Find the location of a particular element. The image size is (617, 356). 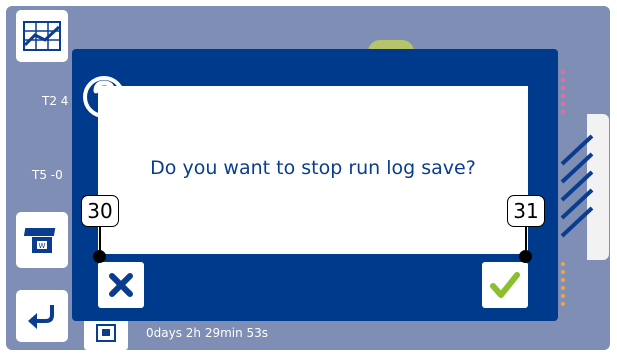

callout-confirm: 31 is located at coordinates (526, 211).